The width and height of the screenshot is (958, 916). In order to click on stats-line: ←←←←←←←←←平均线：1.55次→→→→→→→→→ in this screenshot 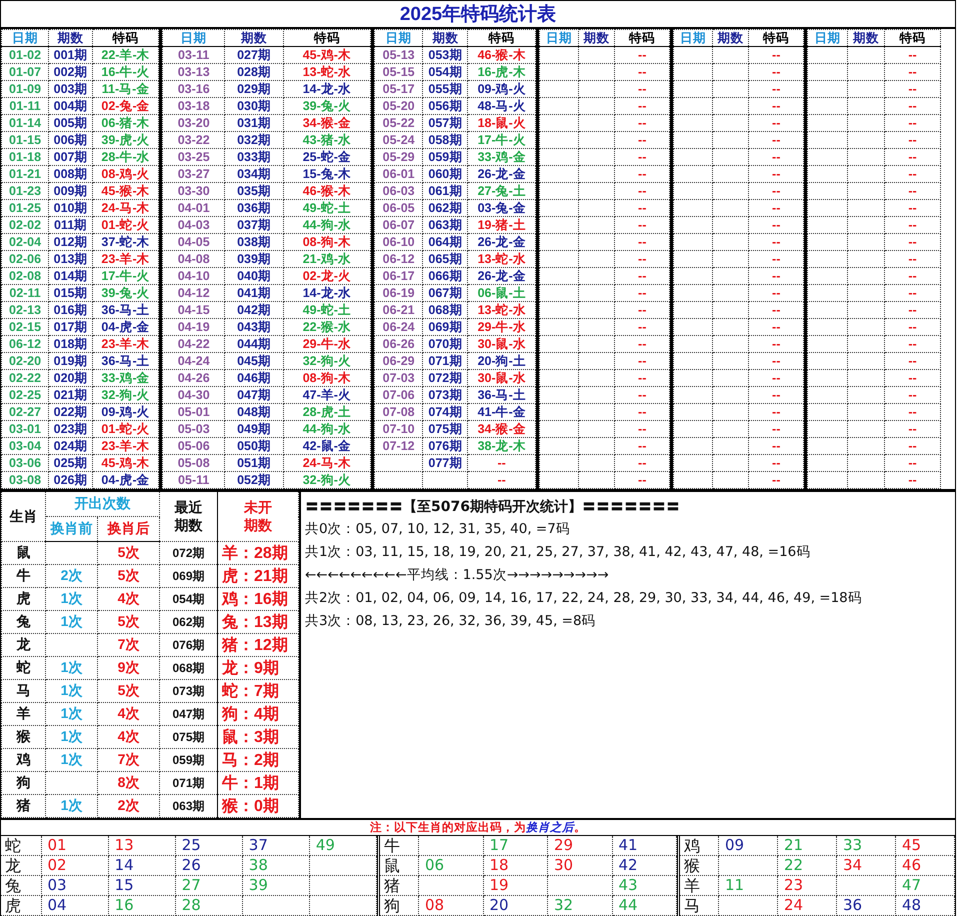, I will do `click(457, 575)`.